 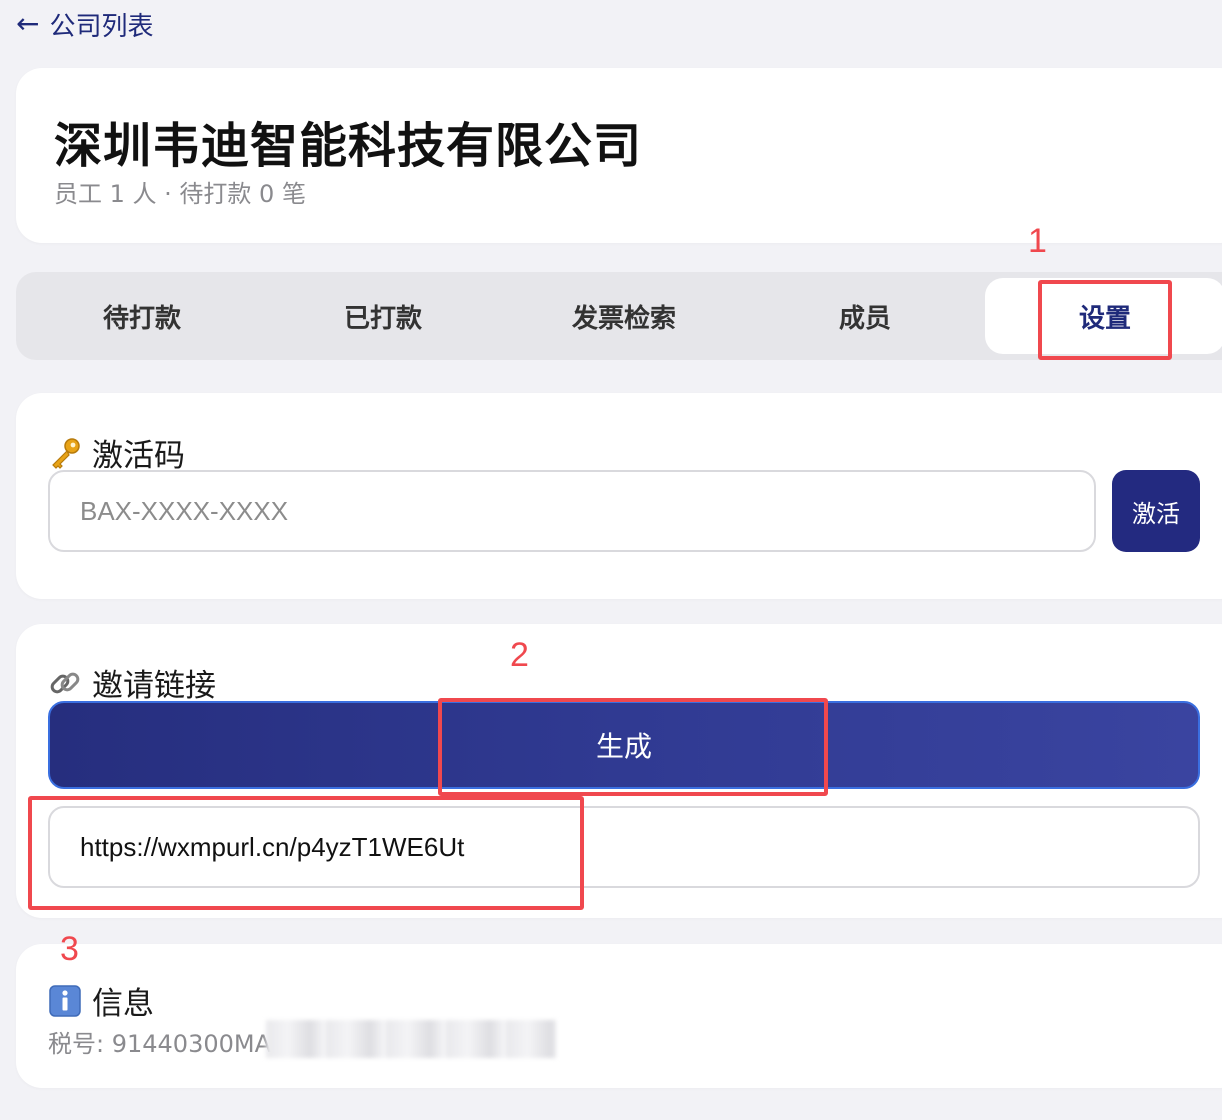 I want to click on annotation-number-3: 3, so click(x=69, y=949).